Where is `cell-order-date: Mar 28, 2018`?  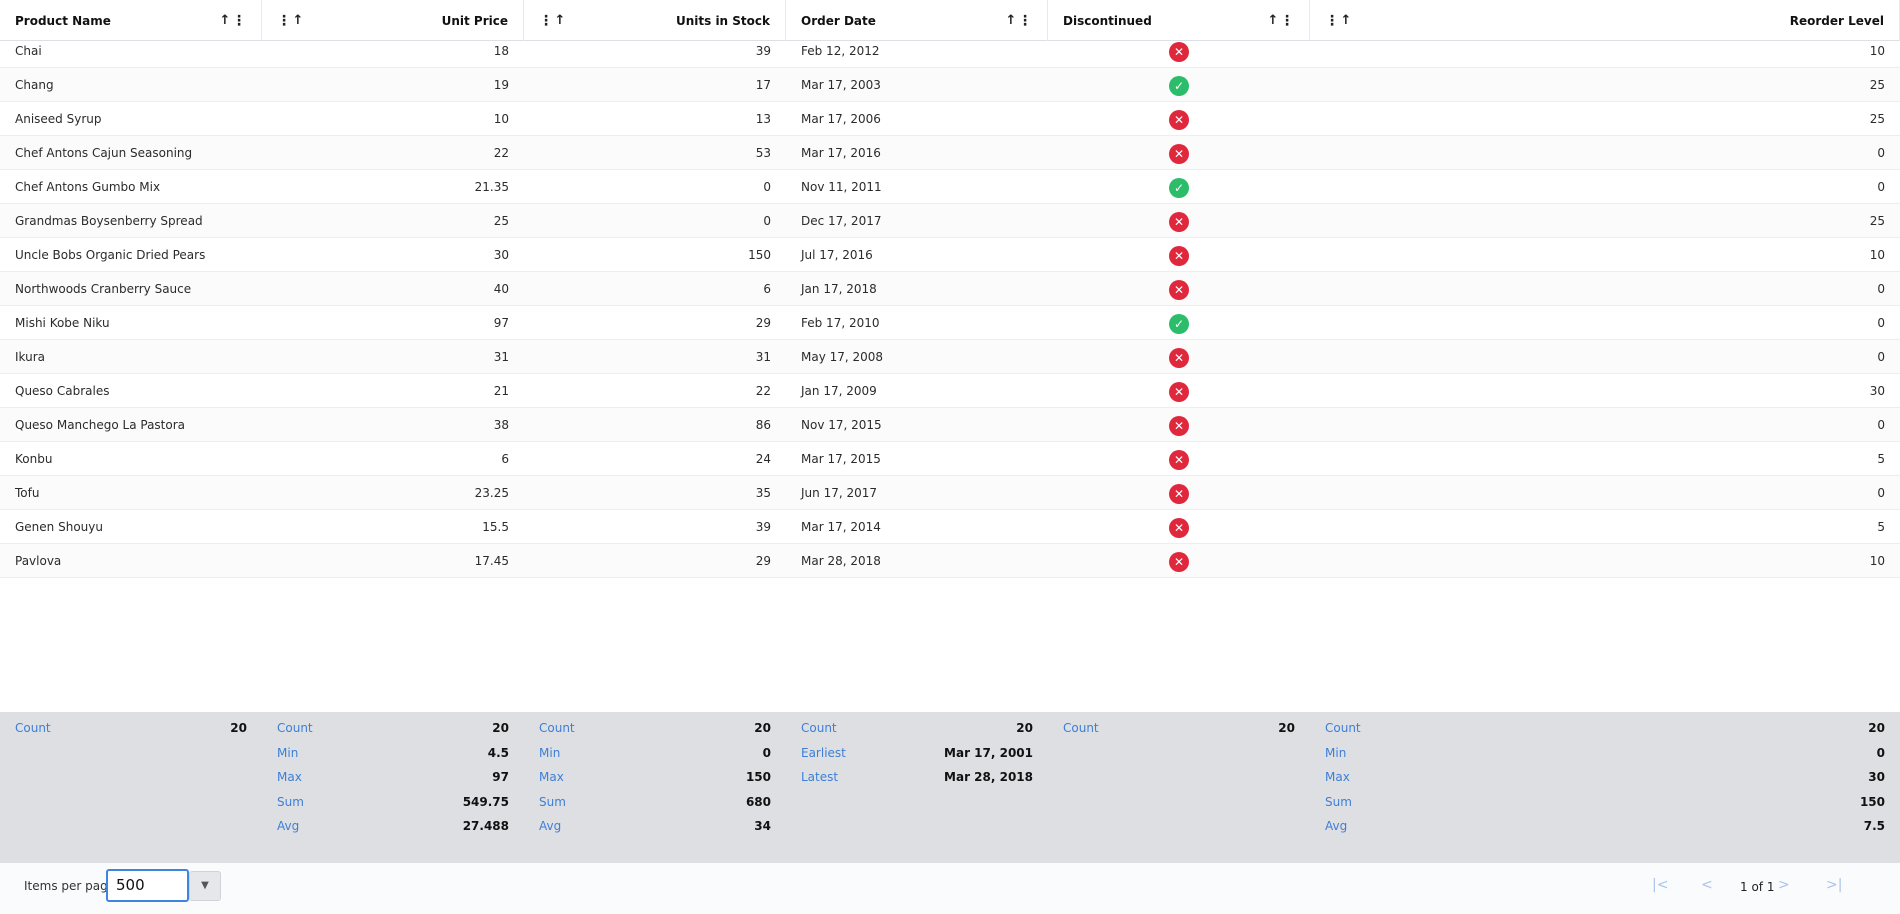 cell-order-date: Mar 28, 2018 is located at coordinates (917, 561).